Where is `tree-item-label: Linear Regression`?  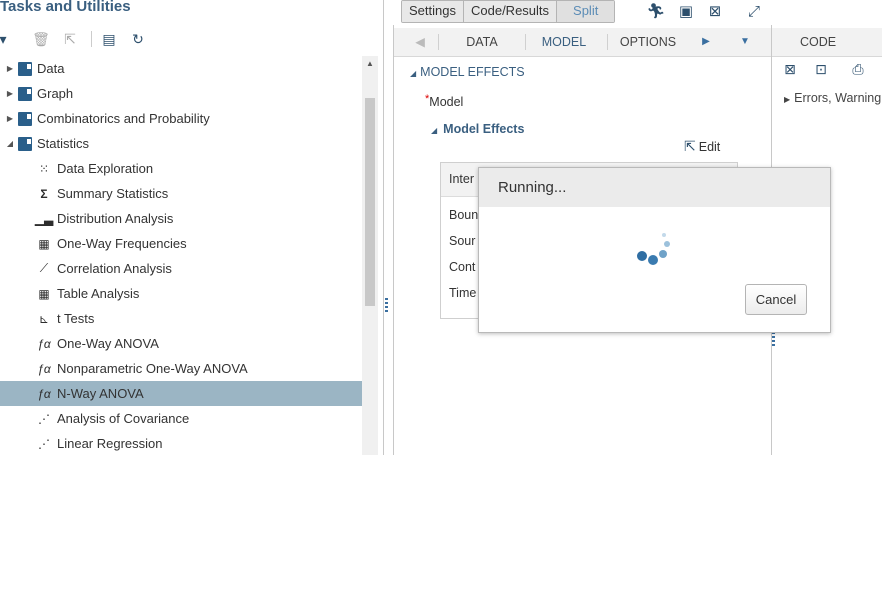 tree-item-label: Linear Regression is located at coordinates (110, 443).